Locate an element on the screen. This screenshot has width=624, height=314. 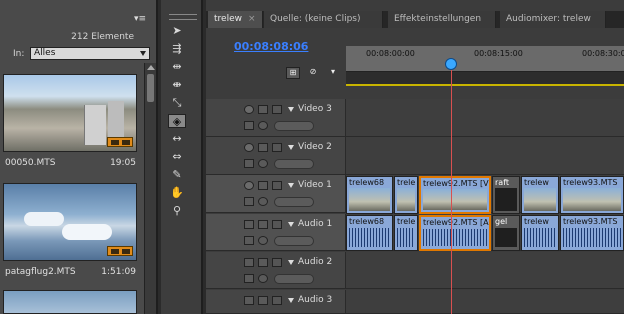
razor-tool-icon: ◈ is located at coordinates (177, 121).